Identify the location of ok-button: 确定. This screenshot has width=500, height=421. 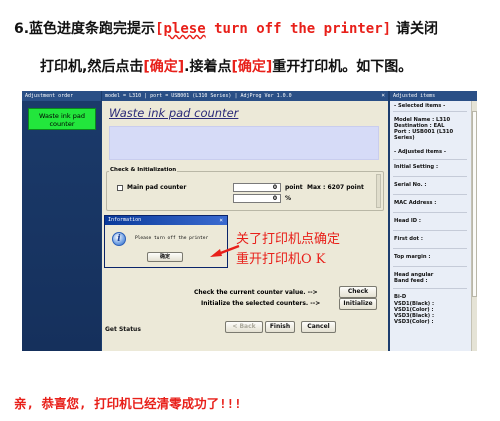
(165, 257).